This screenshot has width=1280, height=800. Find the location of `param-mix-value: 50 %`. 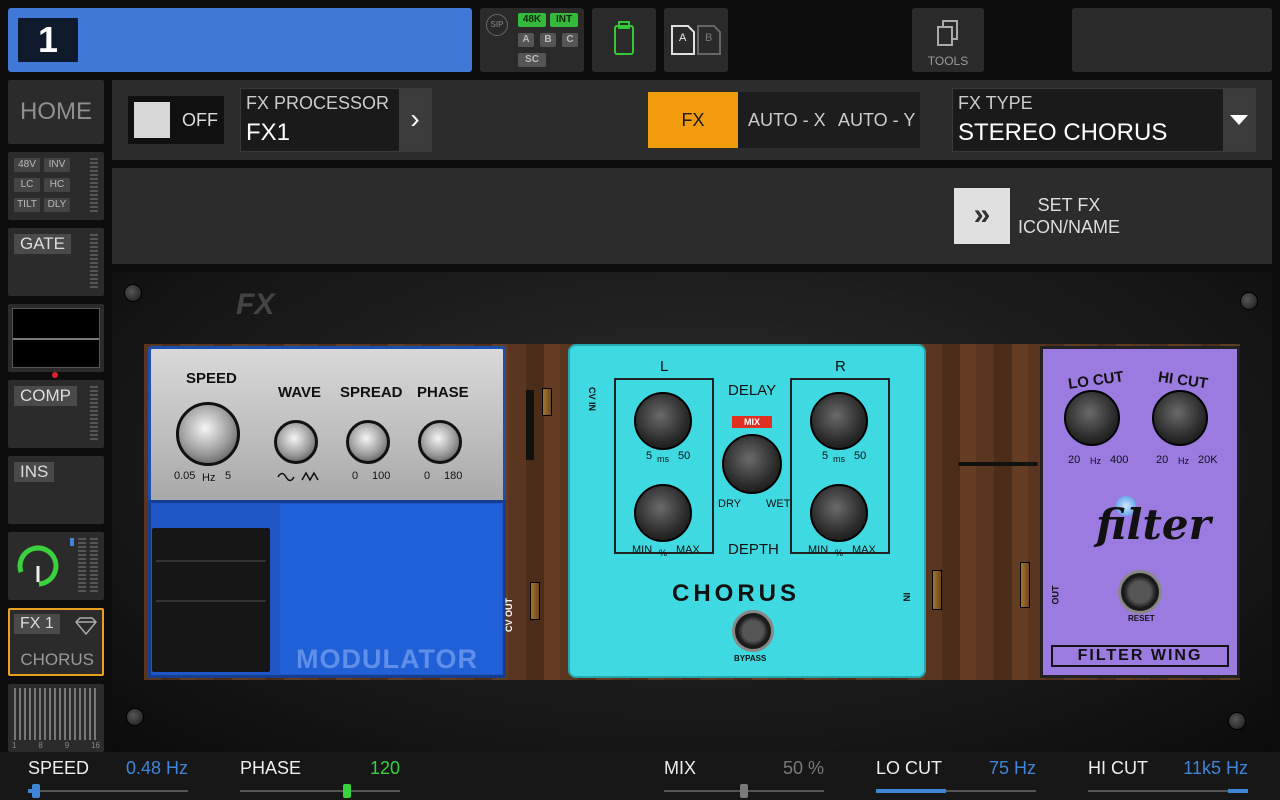

param-mix-value: 50 % is located at coordinates (803, 768).